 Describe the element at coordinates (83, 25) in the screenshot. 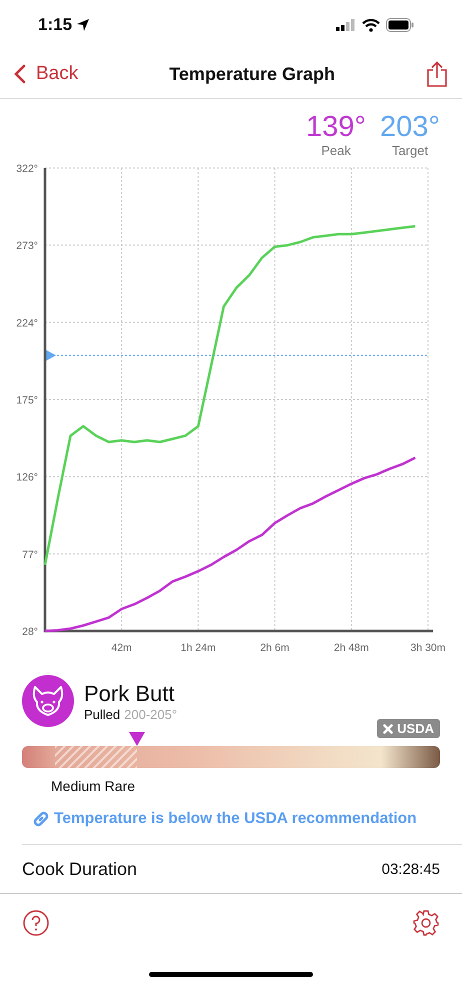

I see `location-arrow-icon` at that location.